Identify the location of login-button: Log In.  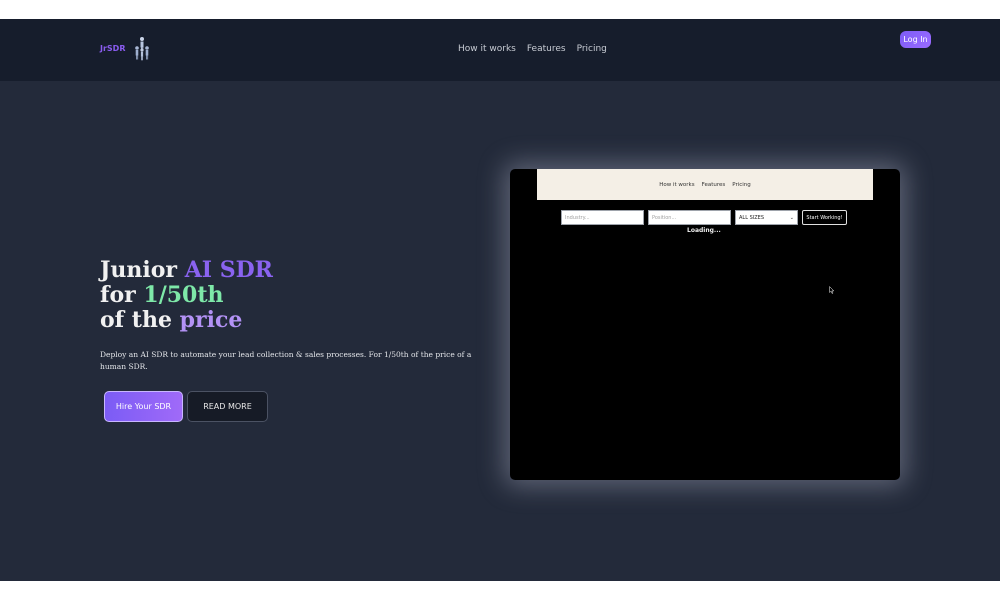
(915, 39).